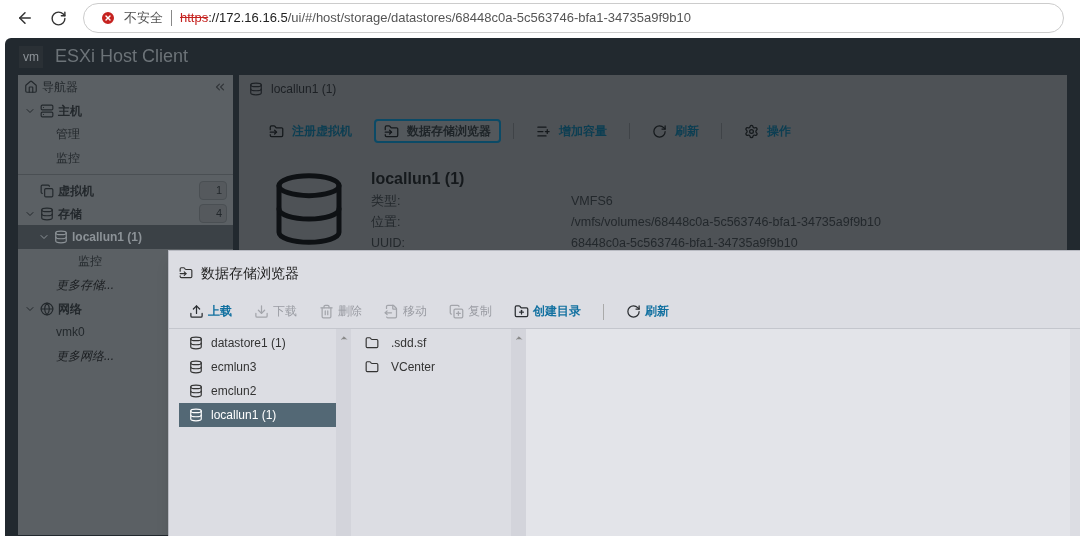 The height and width of the screenshot is (536, 1080). What do you see at coordinates (220, 87) in the screenshot?
I see `collapse-icon` at bounding box center [220, 87].